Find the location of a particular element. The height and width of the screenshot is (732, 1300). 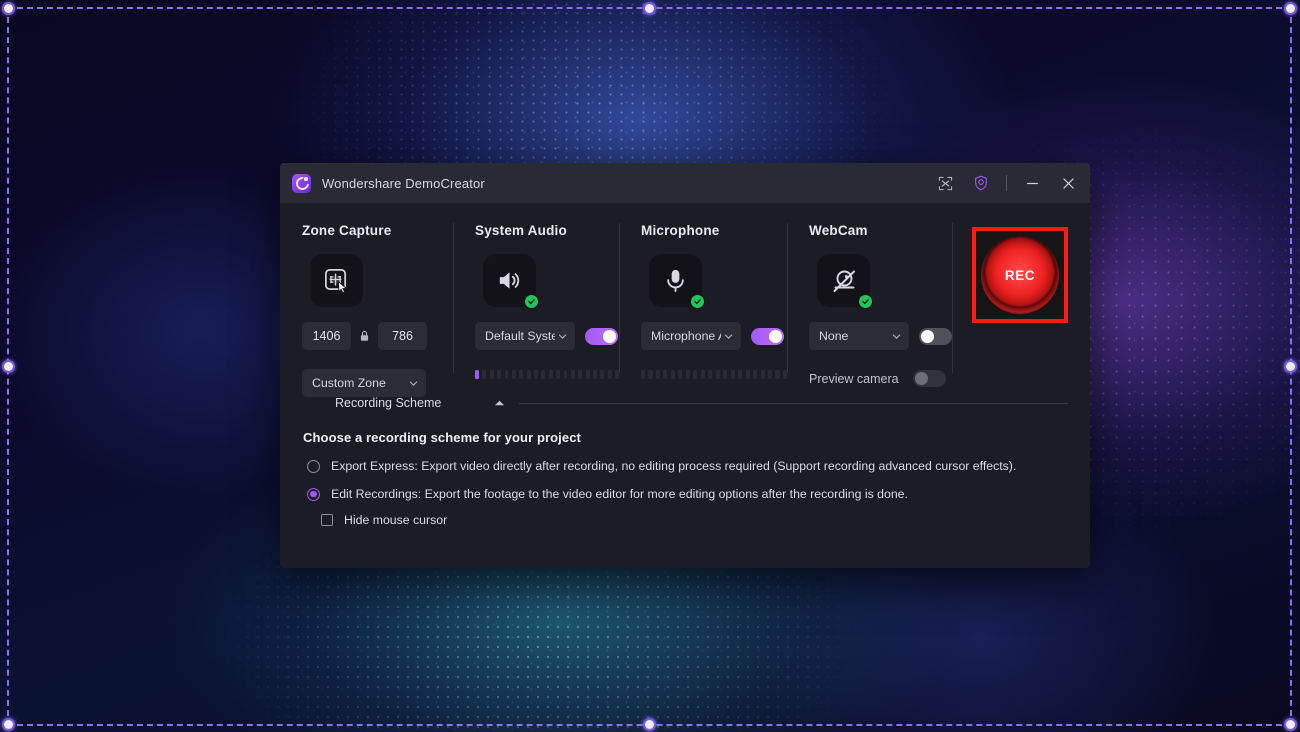

webcam-disabled-icon is located at coordinates (845, 281).